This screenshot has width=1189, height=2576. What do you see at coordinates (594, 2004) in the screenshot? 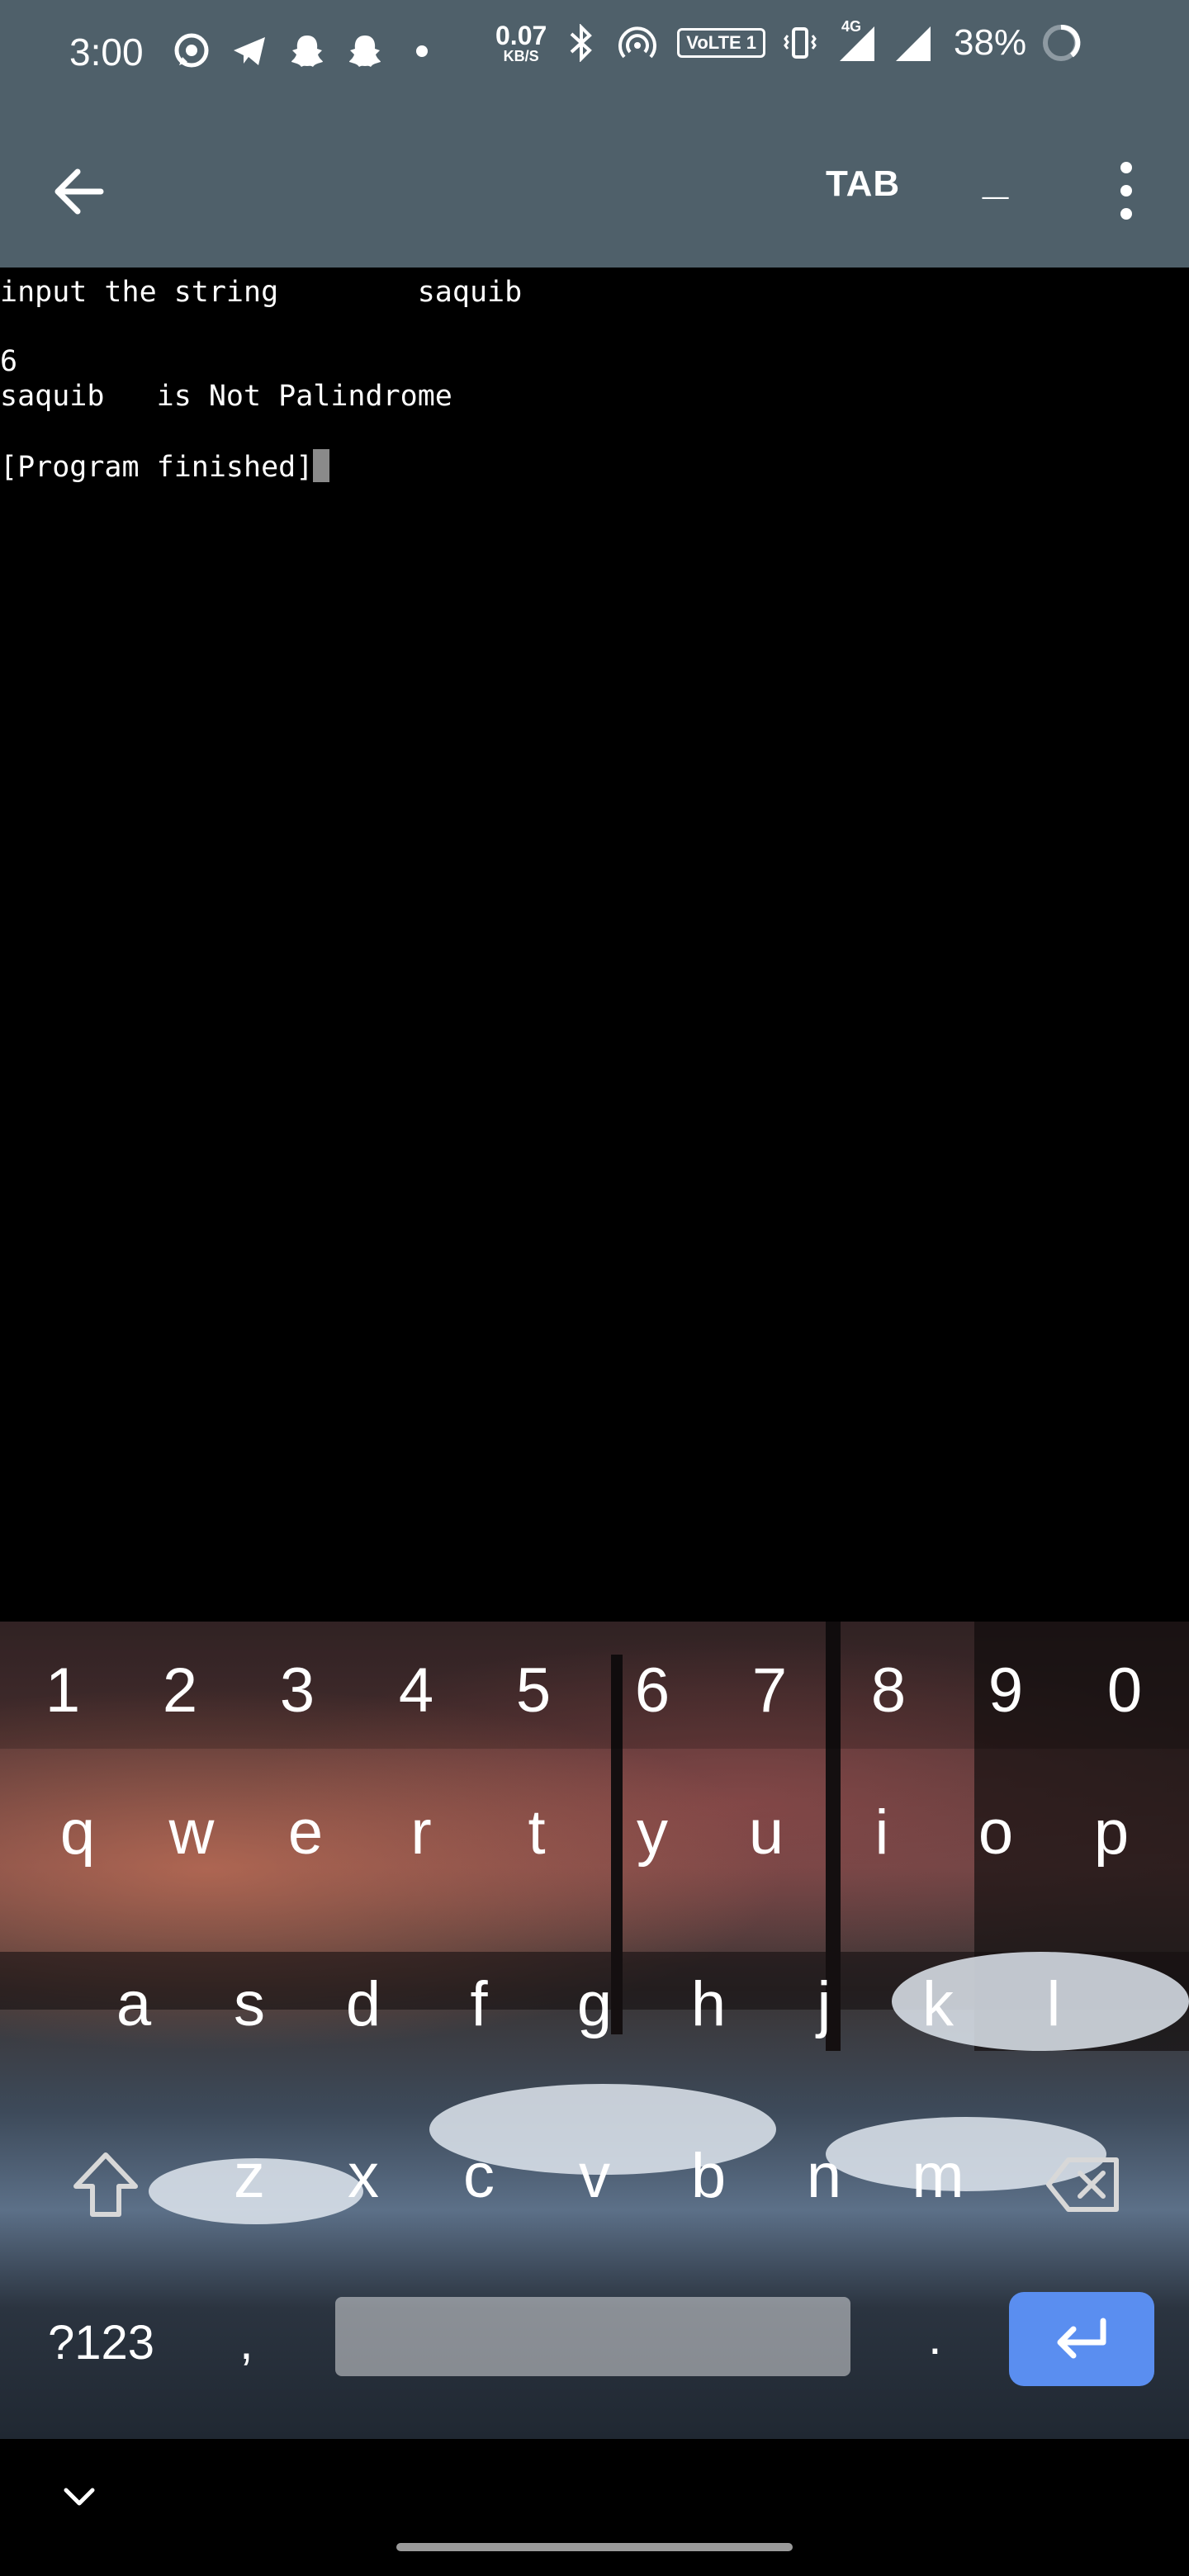
I see `key-g: g` at bounding box center [594, 2004].